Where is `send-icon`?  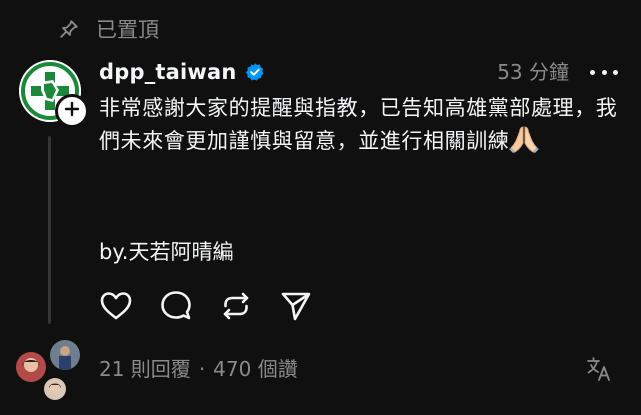 send-icon is located at coordinates (296, 306).